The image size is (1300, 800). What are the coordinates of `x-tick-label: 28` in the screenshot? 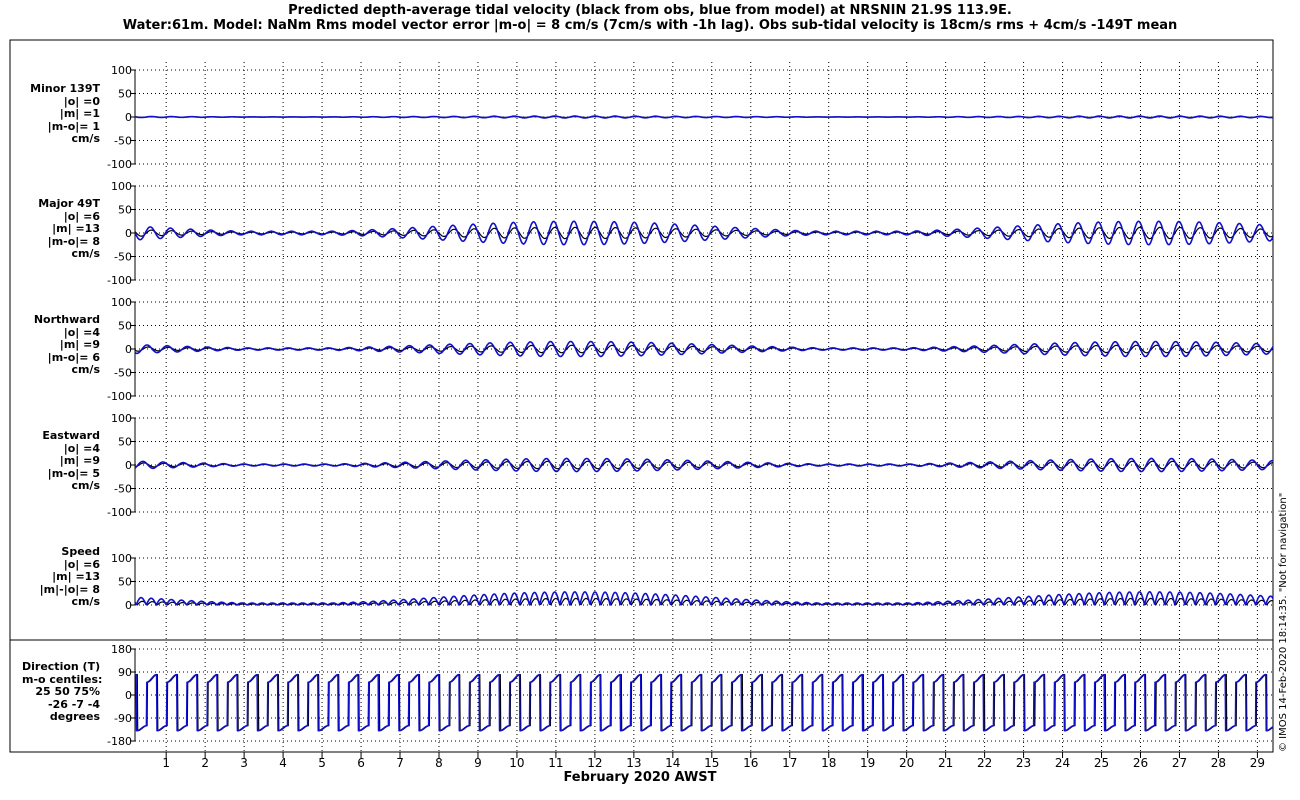 It's located at (1218, 763).